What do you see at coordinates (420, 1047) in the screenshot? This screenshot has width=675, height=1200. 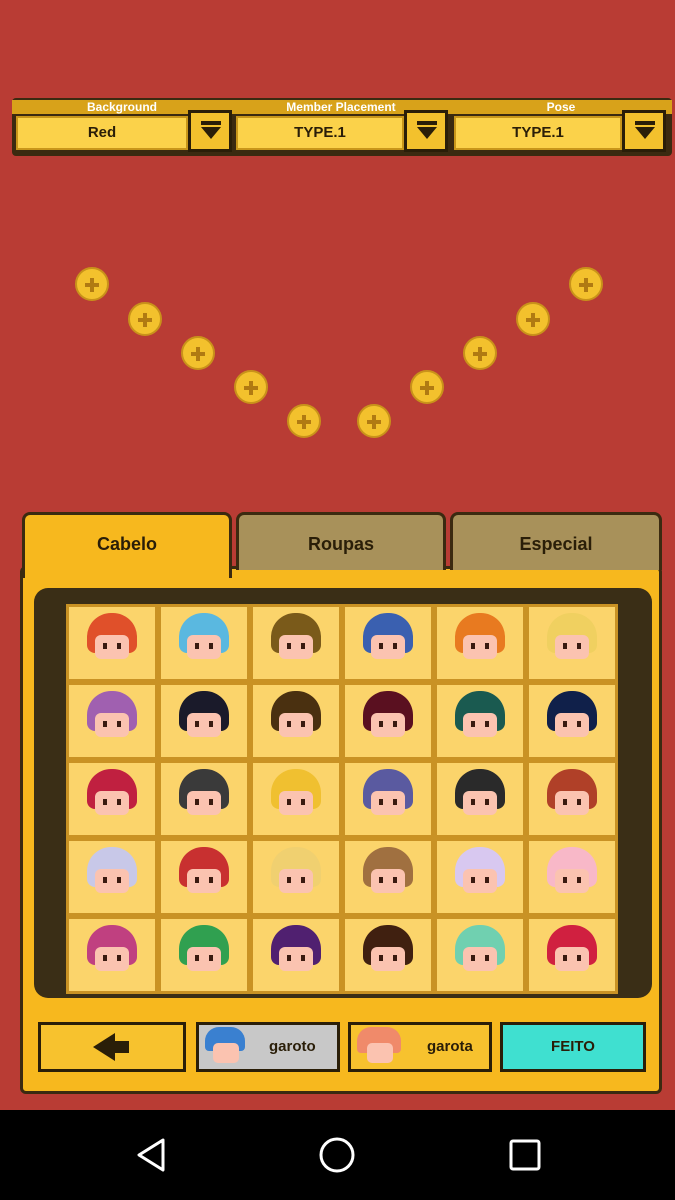 I see `girl-button: garota` at bounding box center [420, 1047].